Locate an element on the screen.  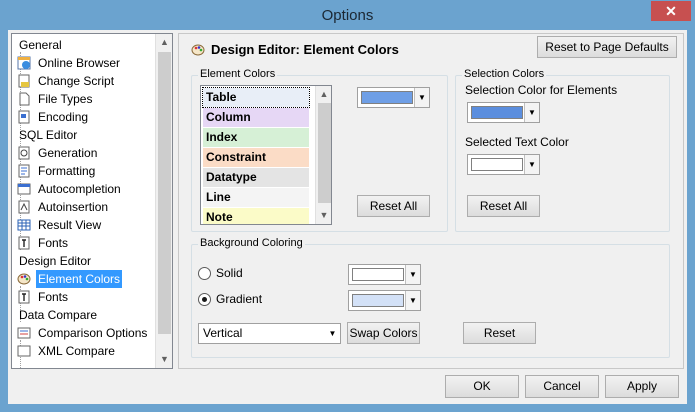
tree-item-label: Formatting is located at coordinates (67, 171).